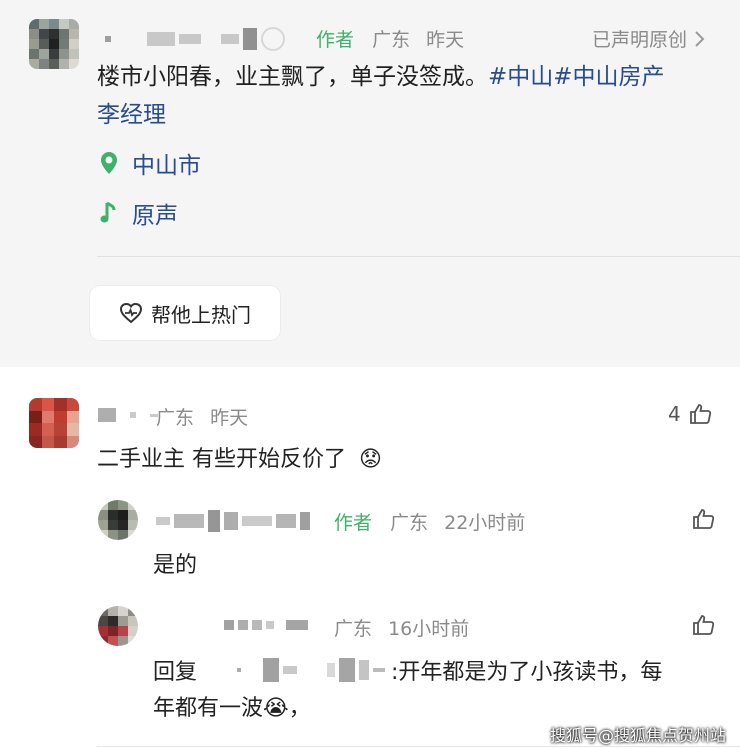  I want to click on reply-meta: 作者 广东 22小时前, so click(429, 521).